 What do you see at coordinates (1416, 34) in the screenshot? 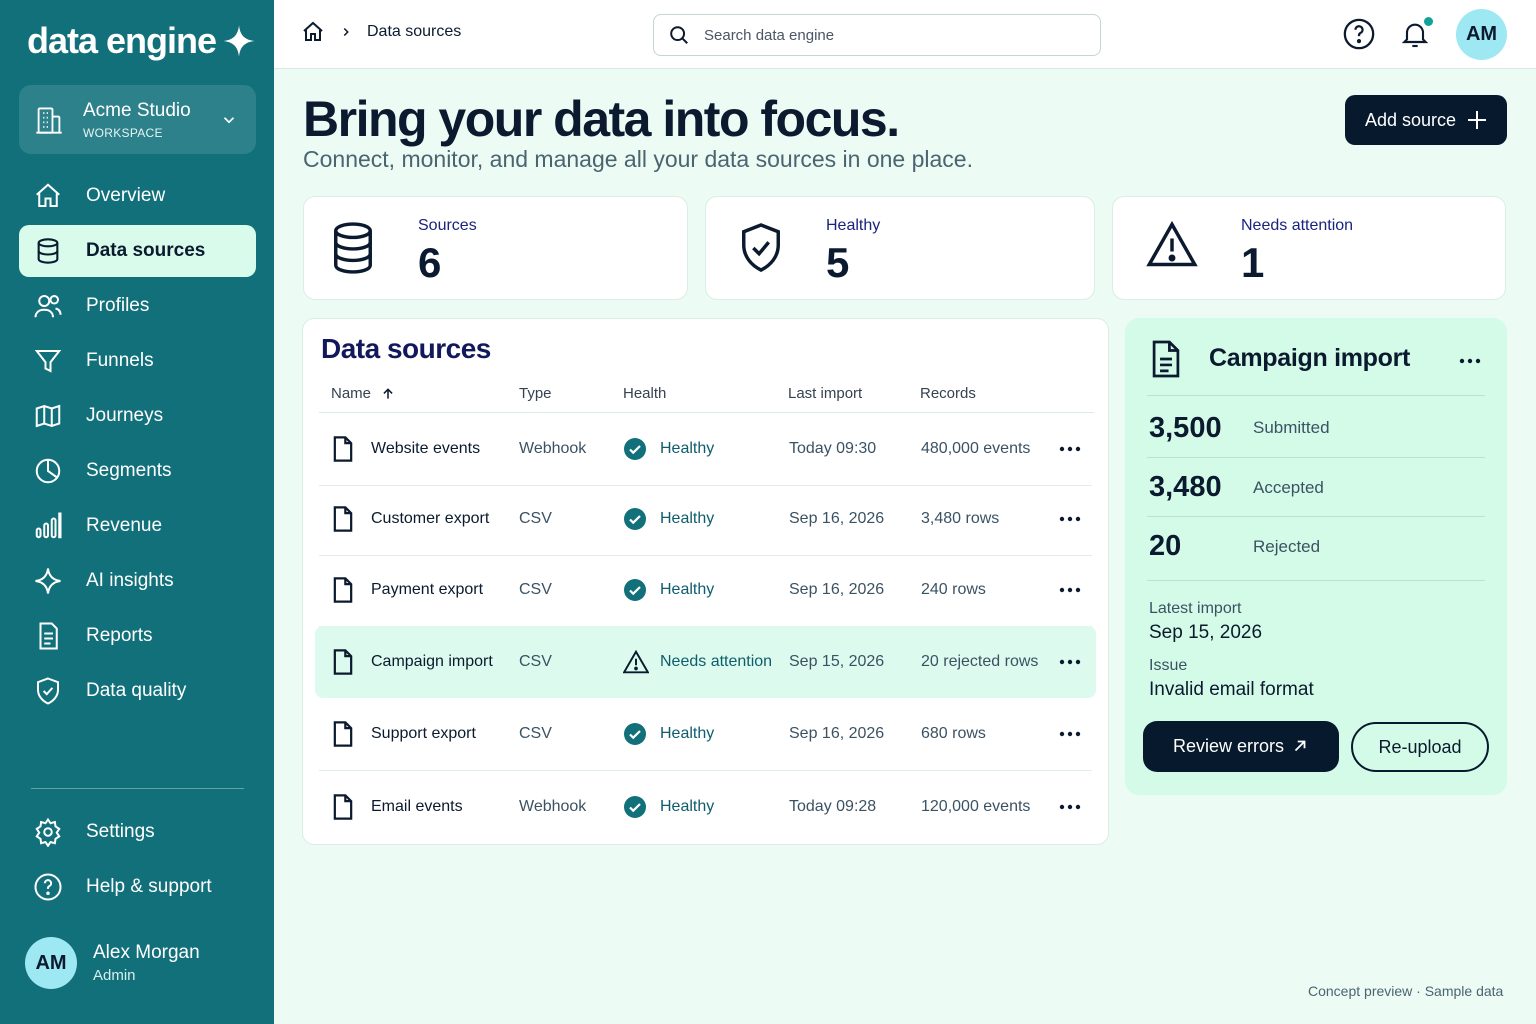
I see `notifications-button` at bounding box center [1416, 34].